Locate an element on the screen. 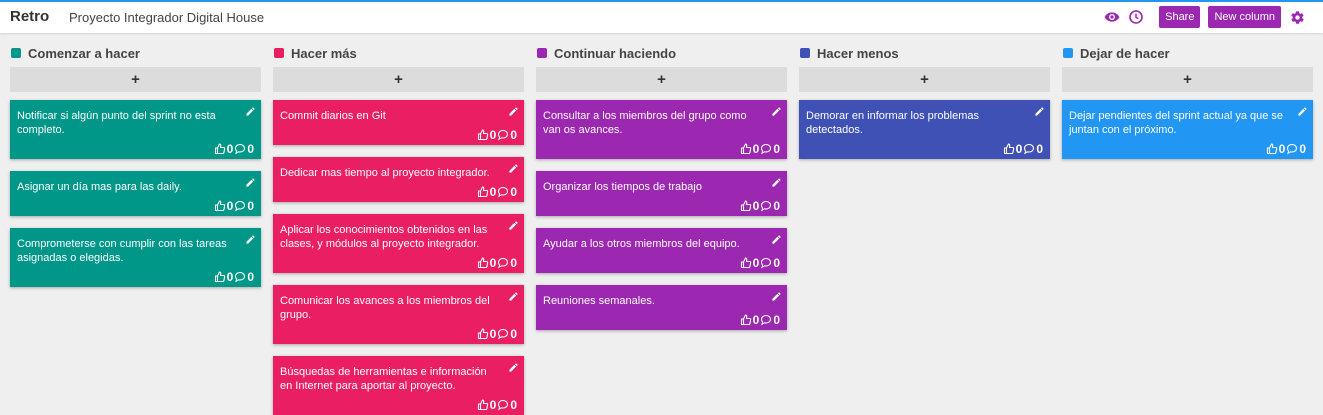 The width and height of the screenshot is (1323, 415). new-column-button: New column is located at coordinates (1244, 17).